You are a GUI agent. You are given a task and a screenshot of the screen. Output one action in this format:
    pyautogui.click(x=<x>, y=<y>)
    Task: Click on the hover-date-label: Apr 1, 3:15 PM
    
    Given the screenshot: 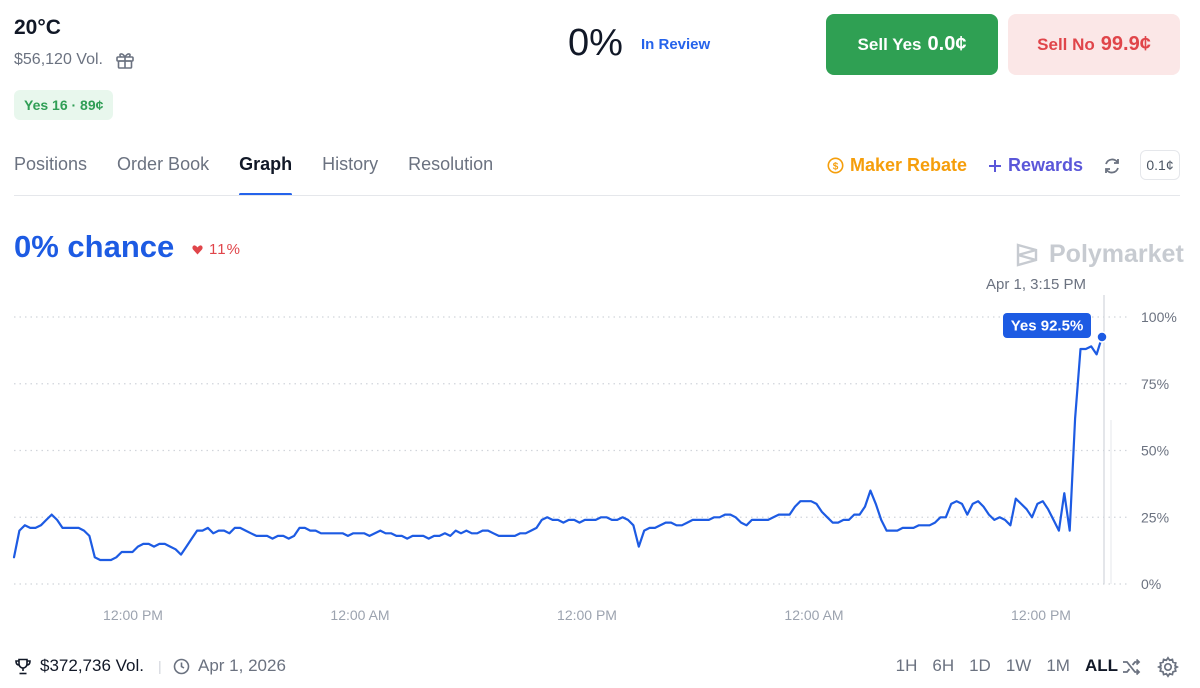 What is the action you would take?
    pyautogui.click(x=1036, y=284)
    